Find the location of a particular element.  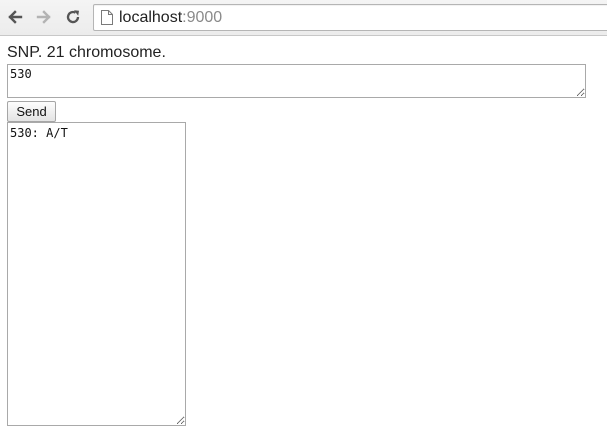

snp-position-input: 530 is located at coordinates (296, 81).